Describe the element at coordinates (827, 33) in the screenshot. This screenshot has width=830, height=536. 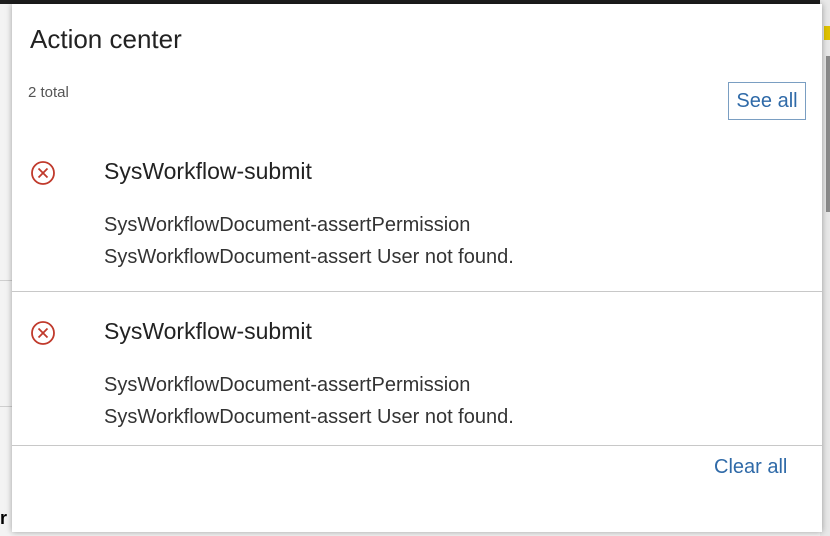
I see `background-highlight` at that location.